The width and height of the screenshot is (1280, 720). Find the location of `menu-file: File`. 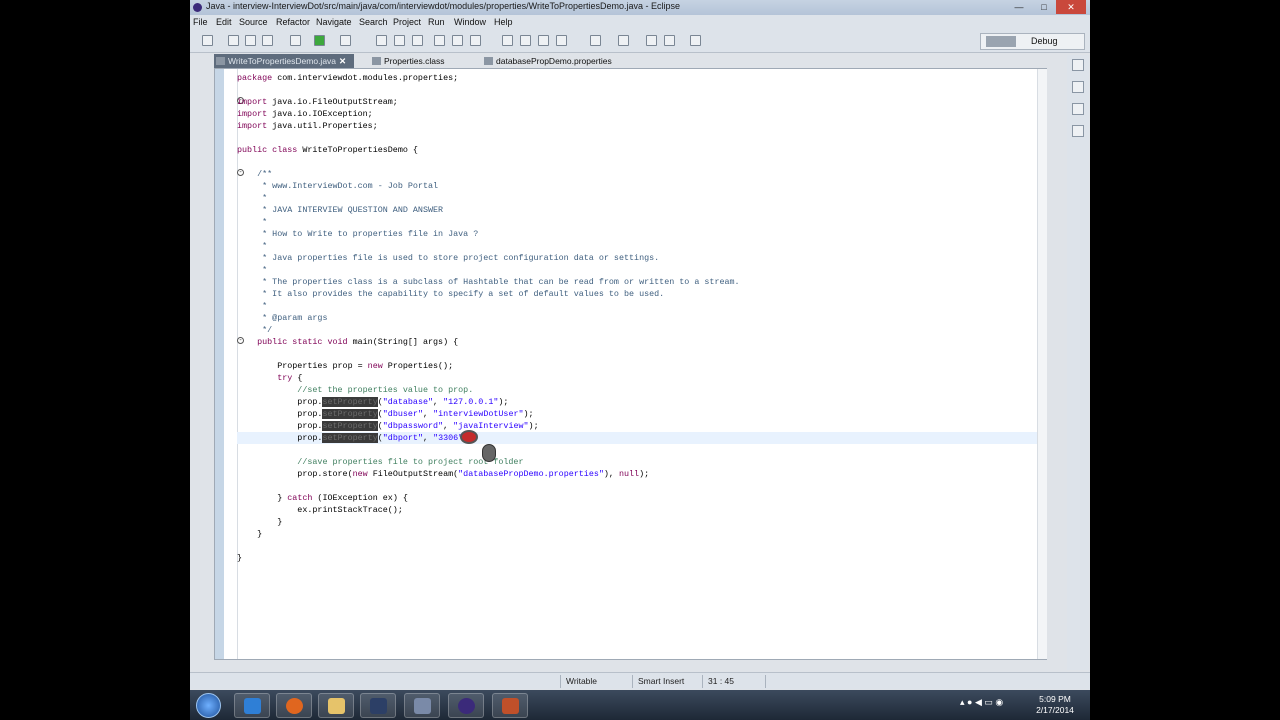

menu-file: File is located at coordinates (200, 22).